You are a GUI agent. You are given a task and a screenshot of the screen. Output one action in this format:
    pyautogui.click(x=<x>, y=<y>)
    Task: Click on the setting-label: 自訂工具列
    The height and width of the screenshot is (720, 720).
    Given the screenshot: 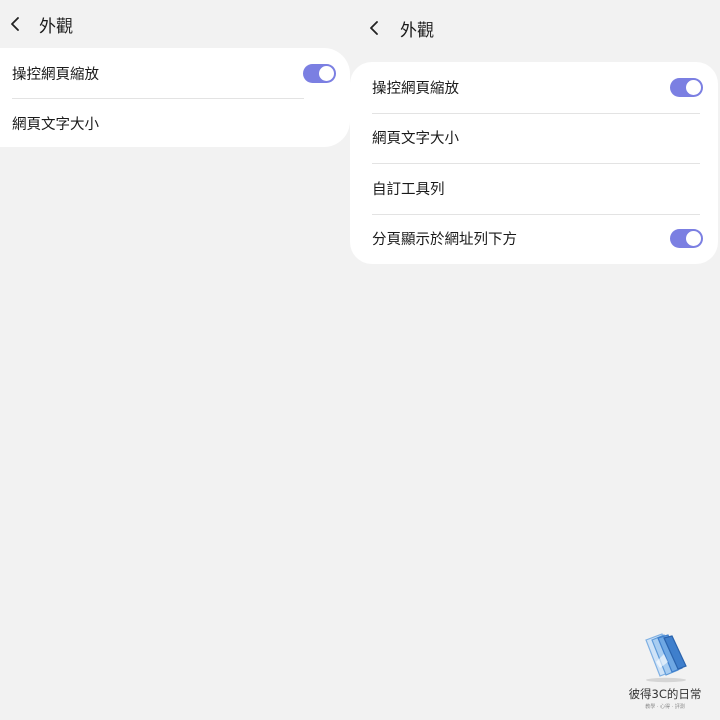 What is the action you would take?
    pyautogui.click(x=408, y=189)
    